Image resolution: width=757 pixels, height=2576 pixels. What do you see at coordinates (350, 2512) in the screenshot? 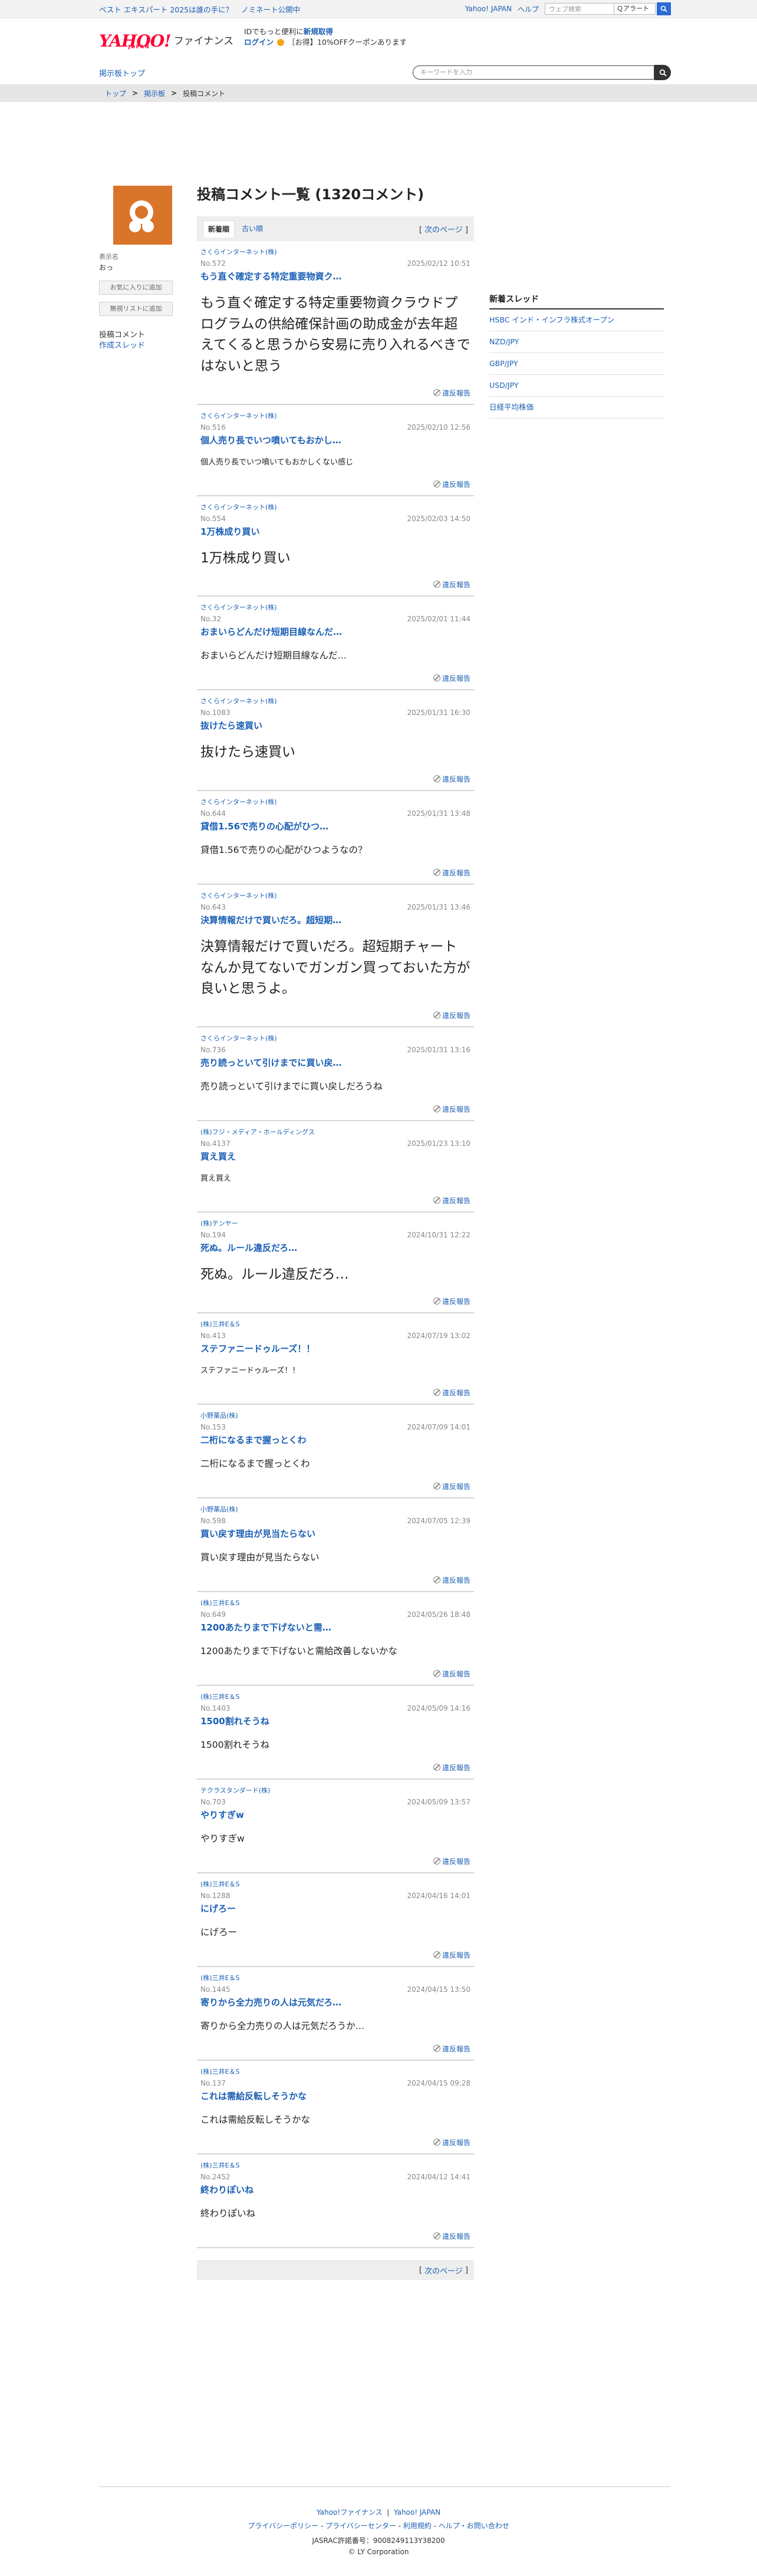
I see `footer-link-finance: Yahoo!ファイナンス` at bounding box center [350, 2512].